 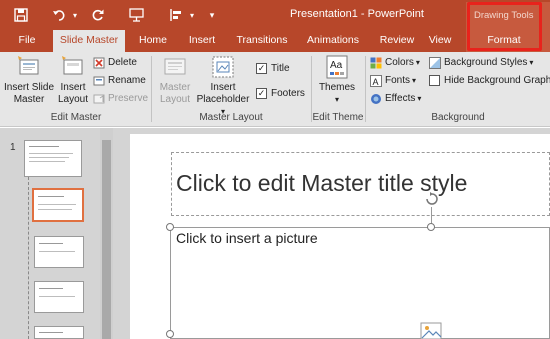 I want to click on background-styles-icon, so click(x=435, y=62).